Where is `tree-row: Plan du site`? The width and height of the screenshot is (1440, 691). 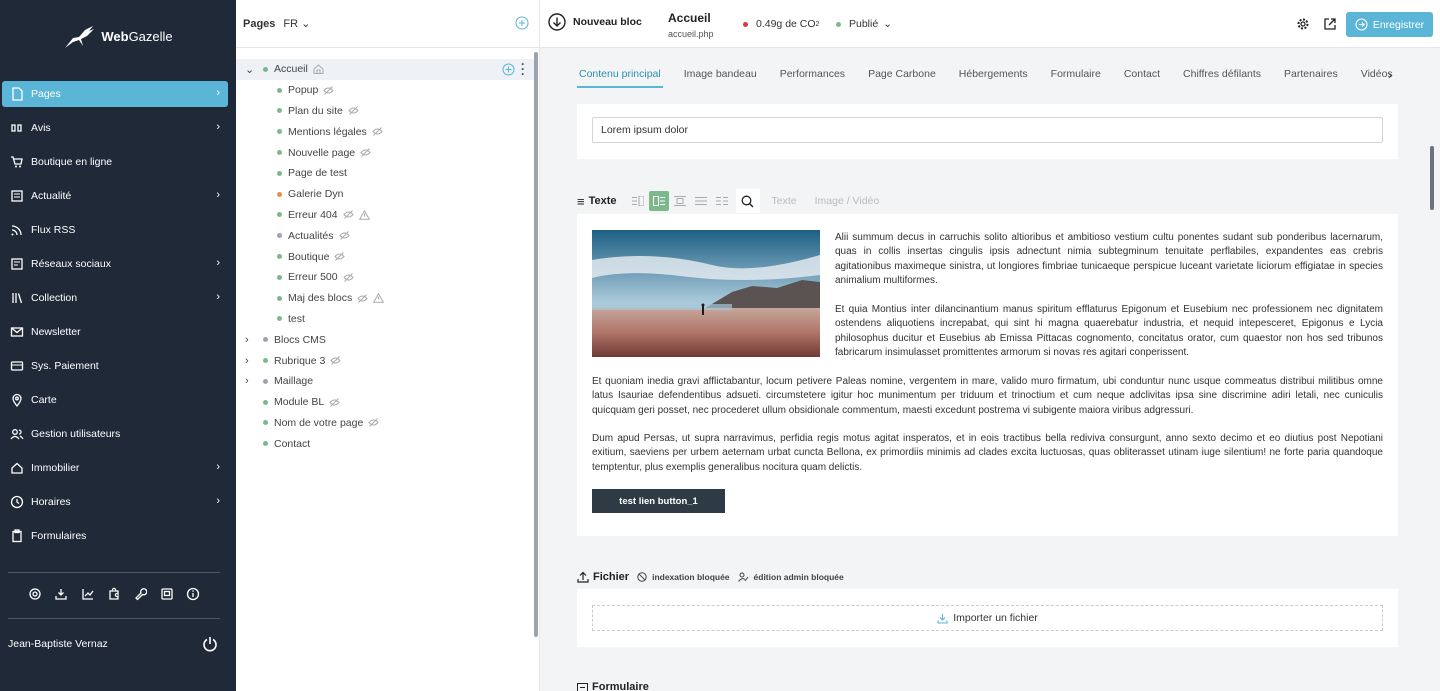 tree-row: Plan du site is located at coordinates (385, 111).